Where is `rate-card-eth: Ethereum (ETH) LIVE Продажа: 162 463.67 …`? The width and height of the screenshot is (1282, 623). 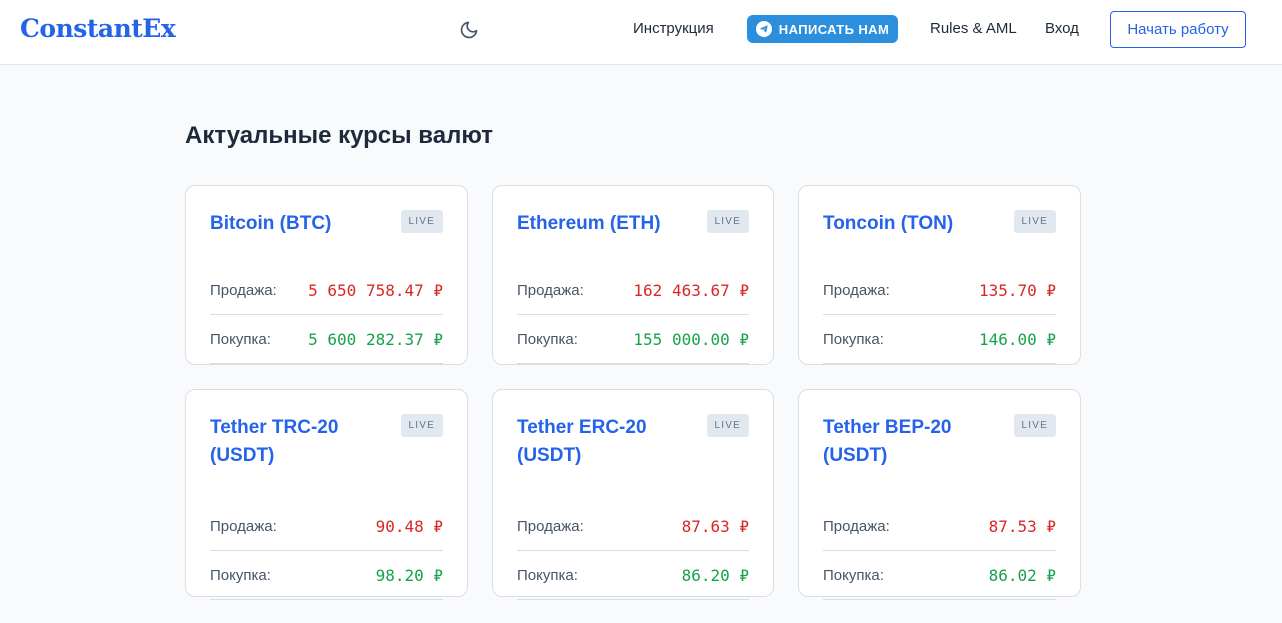
rate-card-eth: Ethereum (ETH) LIVE Продажа: 162 463.67 … is located at coordinates (633, 275).